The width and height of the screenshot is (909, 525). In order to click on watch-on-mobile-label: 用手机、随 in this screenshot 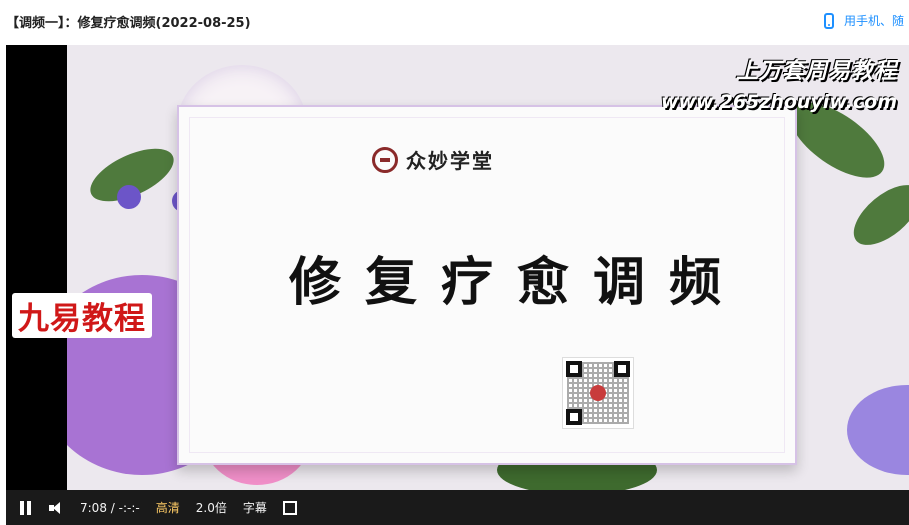, I will do `click(874, 21)`.